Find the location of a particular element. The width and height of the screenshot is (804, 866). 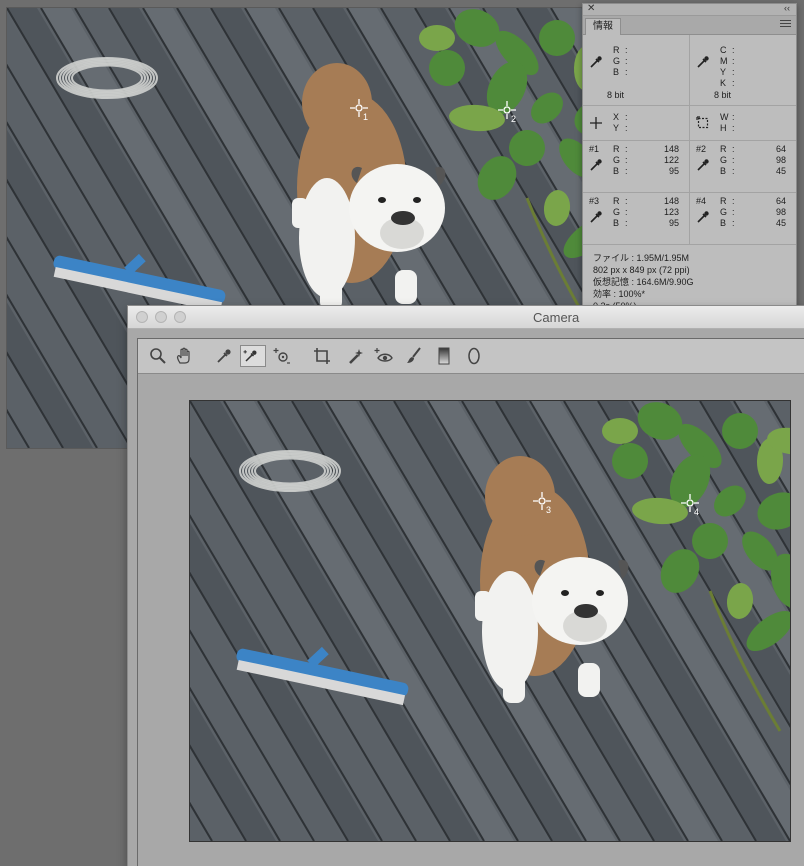

panel-menu-icon is located at coordinates (785, 24).